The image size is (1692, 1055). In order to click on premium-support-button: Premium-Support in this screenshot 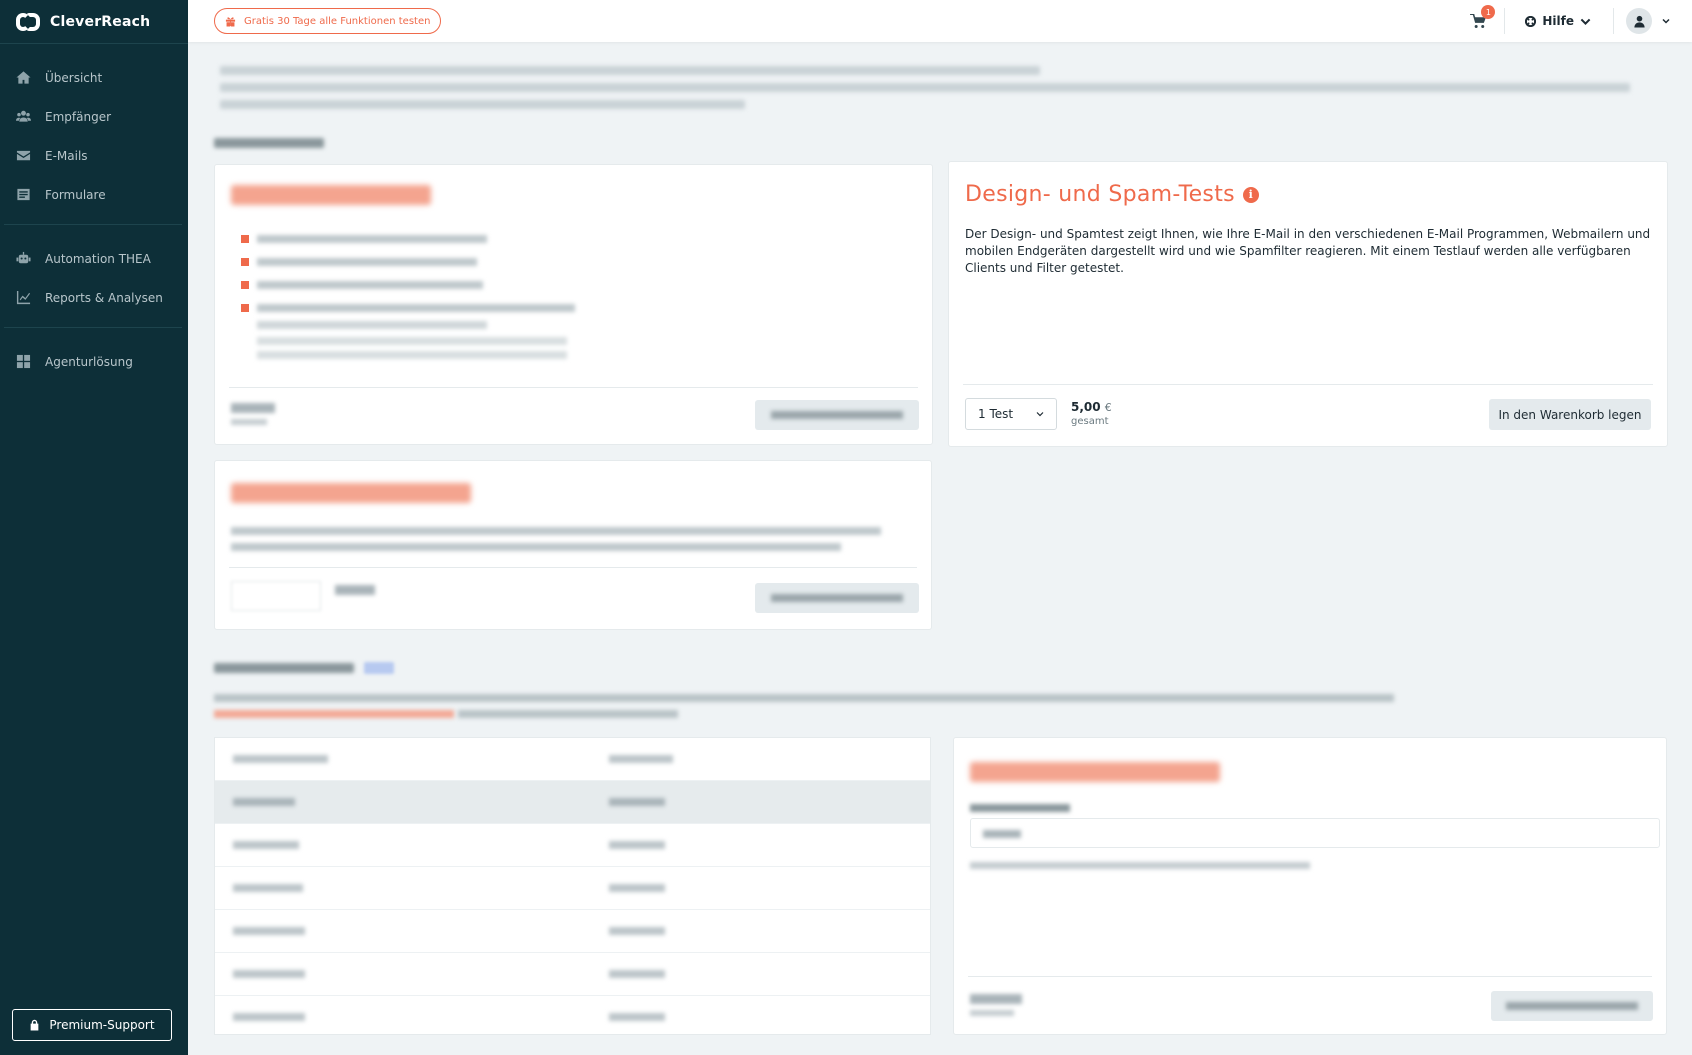, I will do `click(92, 1025)`.